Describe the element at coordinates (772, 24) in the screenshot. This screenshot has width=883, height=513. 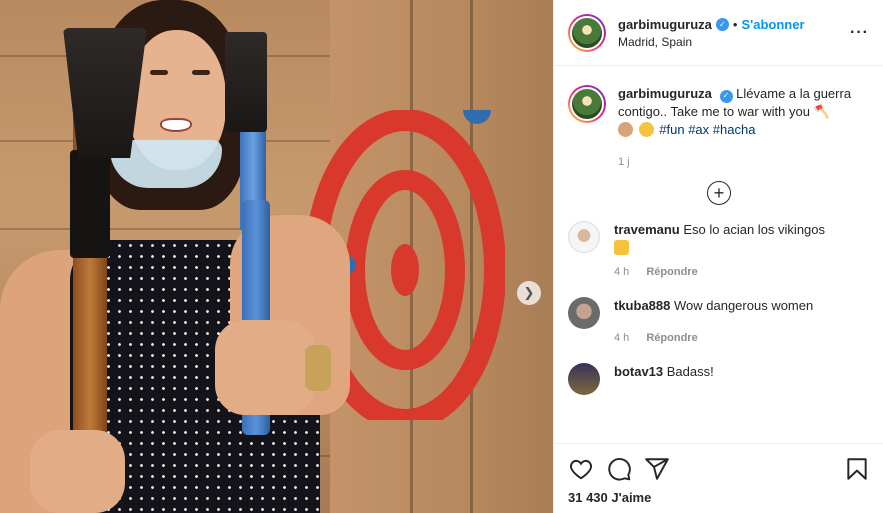
I see `follow-button: S'abonner` at that location.